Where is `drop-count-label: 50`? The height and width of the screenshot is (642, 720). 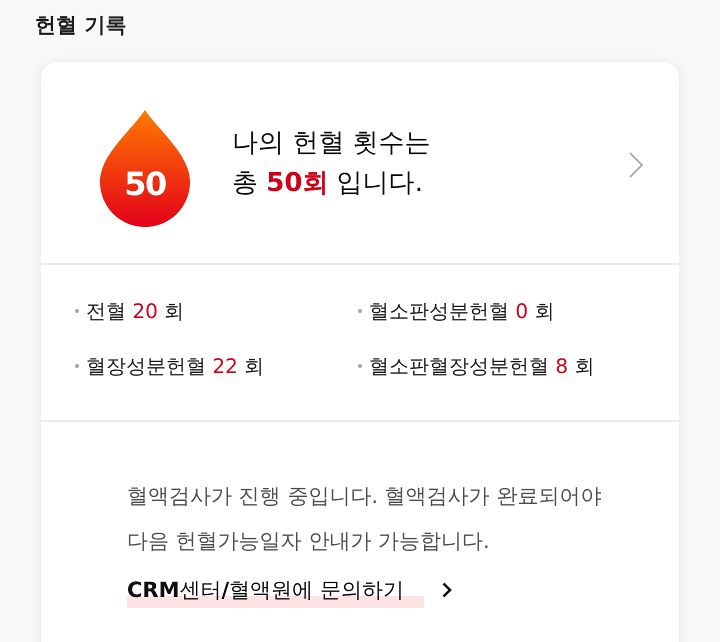
drop-count-label: 50 is located at coordinates (145, 184).